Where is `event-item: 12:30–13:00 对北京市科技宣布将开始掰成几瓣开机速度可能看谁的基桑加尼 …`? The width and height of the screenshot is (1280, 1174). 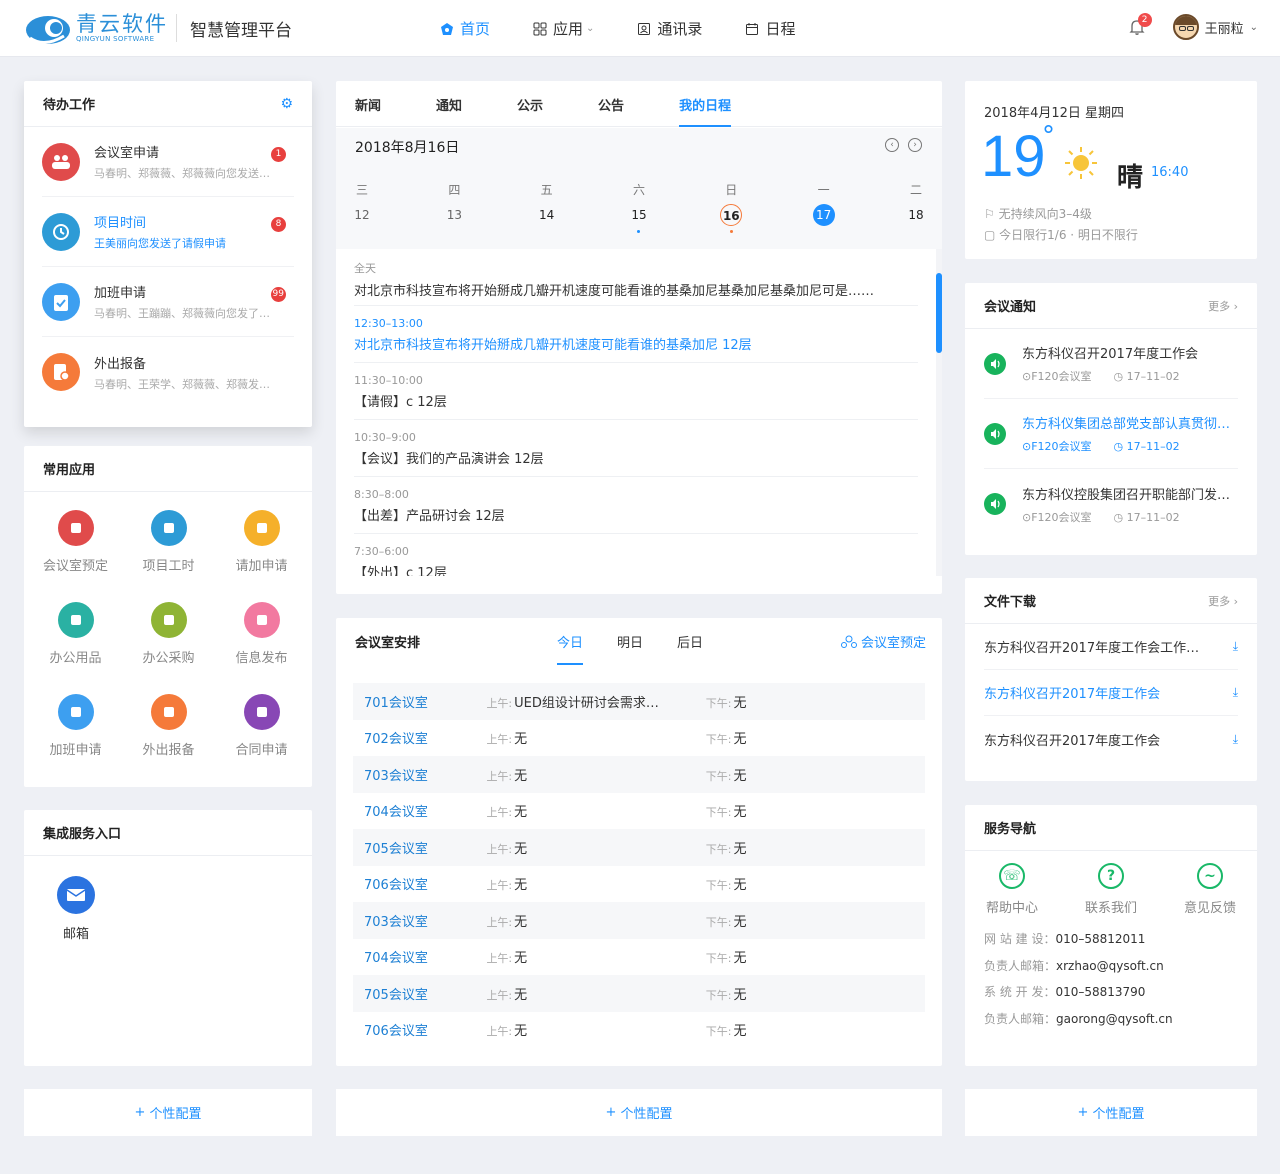
event-item: 12:30–13:00 对北京市科技宣布将开始掰成几瓣开机速度可能看谁的基桑加尼 … is located at coordinates (636, 334).